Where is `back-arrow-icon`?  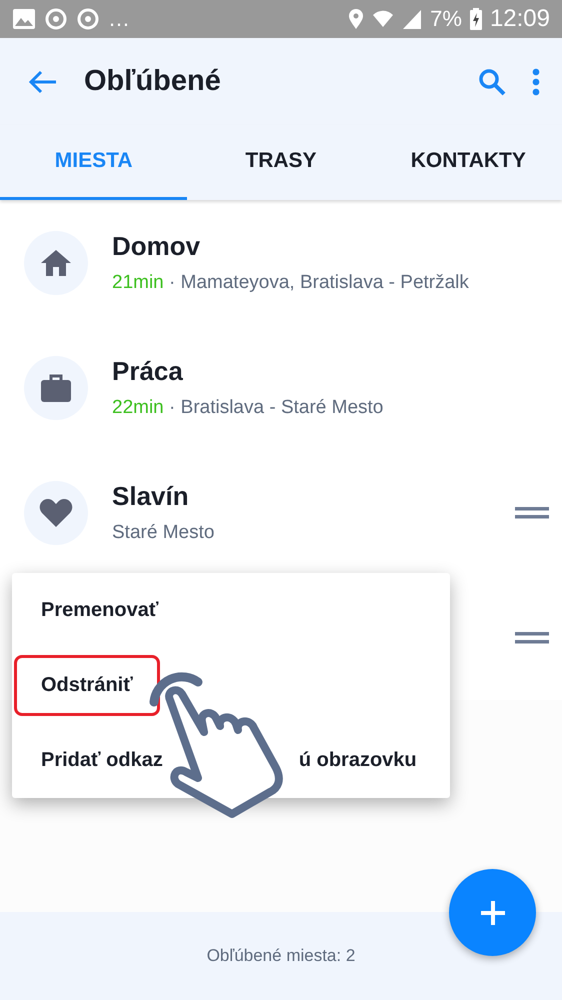
back-arrow-icon is located at coordinates (43, 82).